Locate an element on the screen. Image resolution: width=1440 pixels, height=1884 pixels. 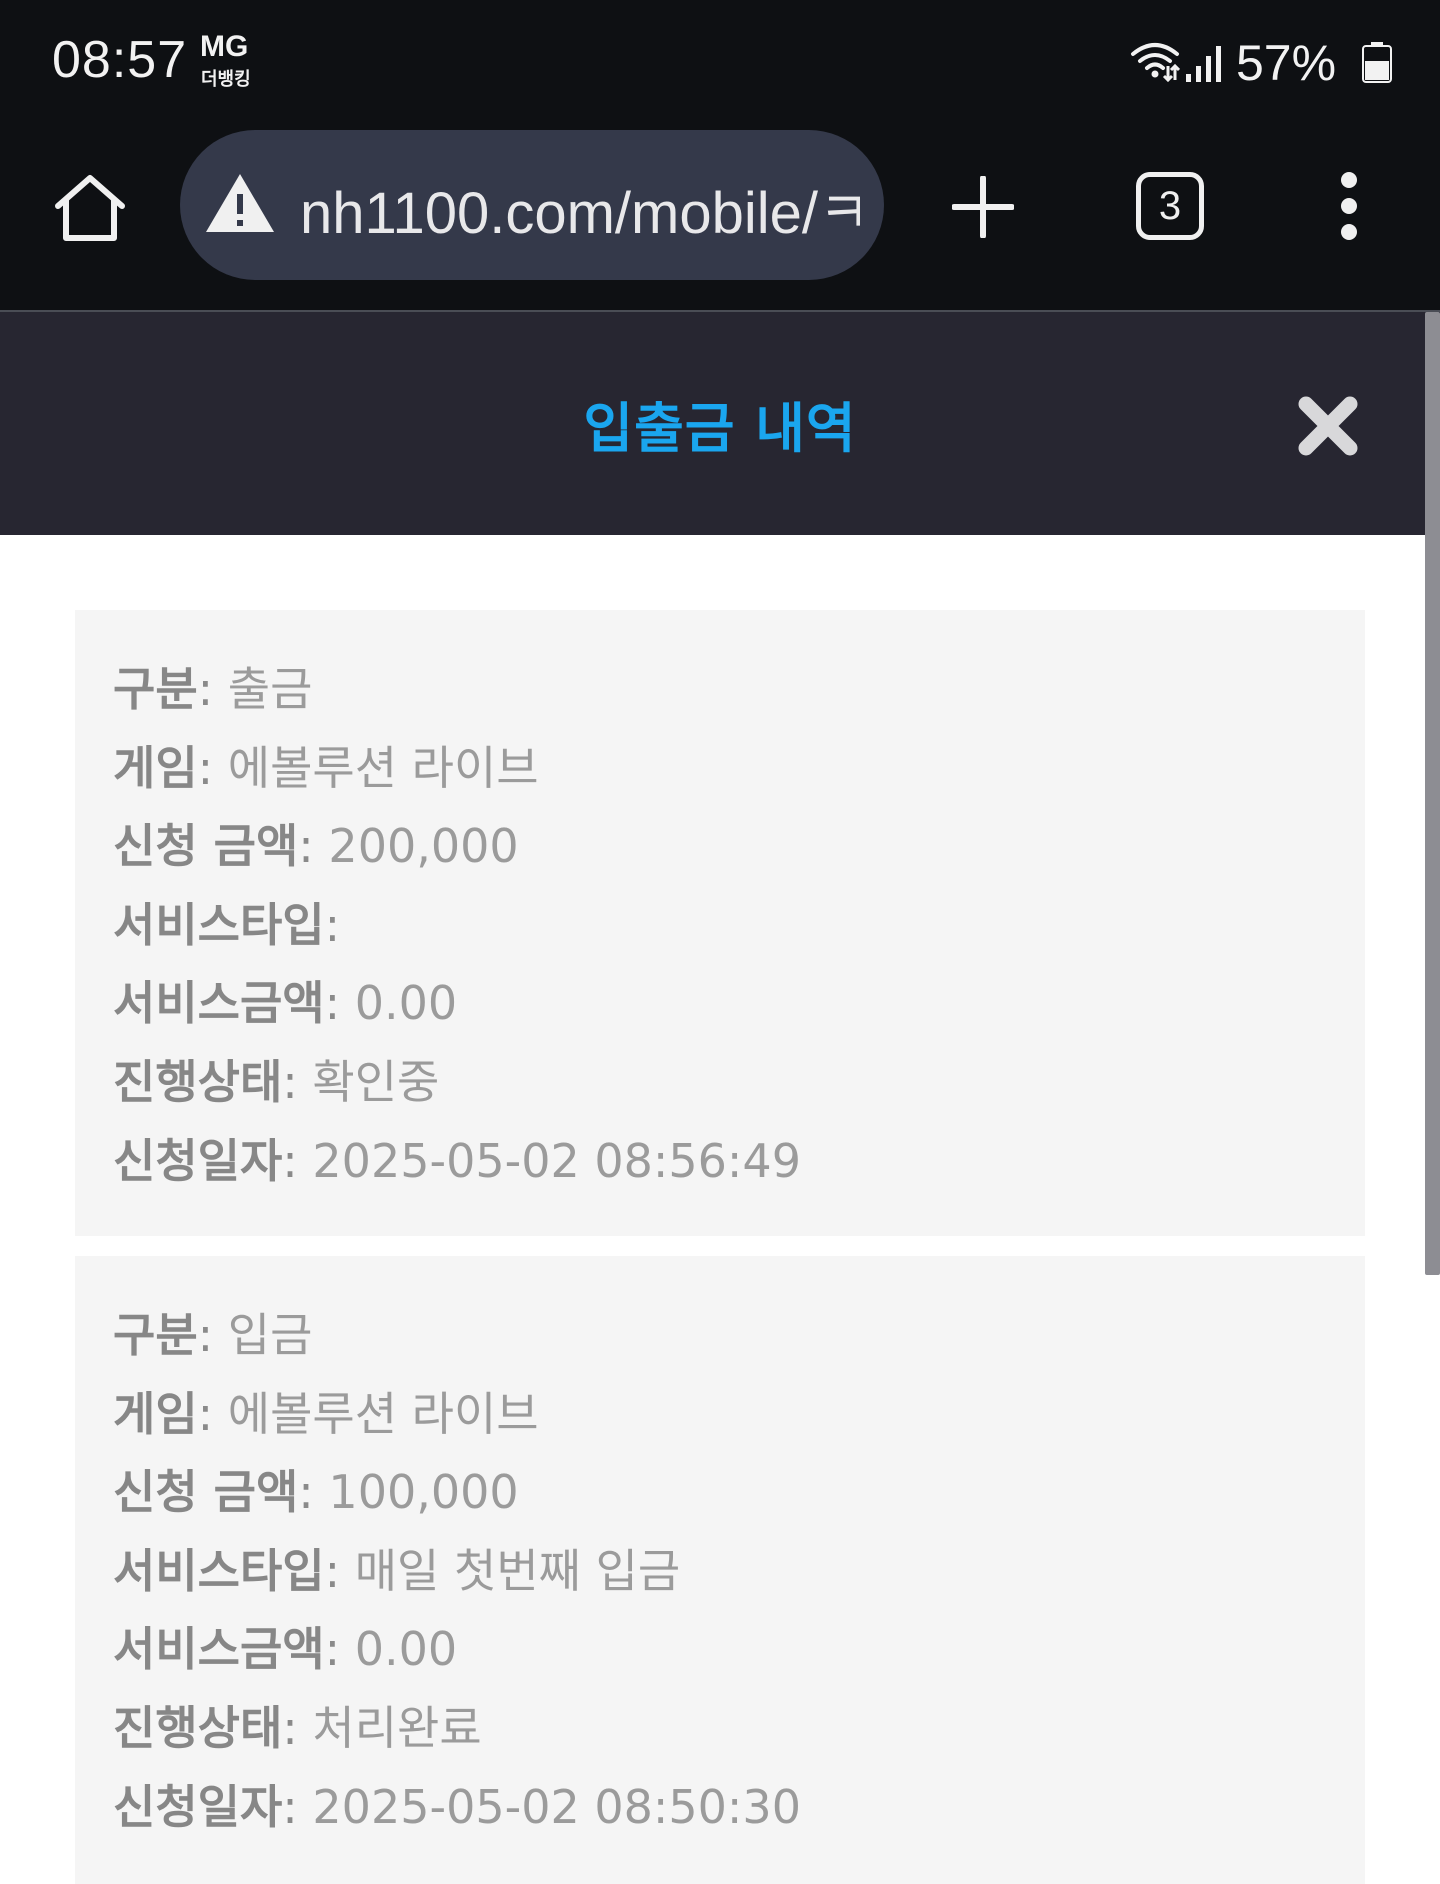
battery-percent: 57% is located at coordinates (1286, 63).